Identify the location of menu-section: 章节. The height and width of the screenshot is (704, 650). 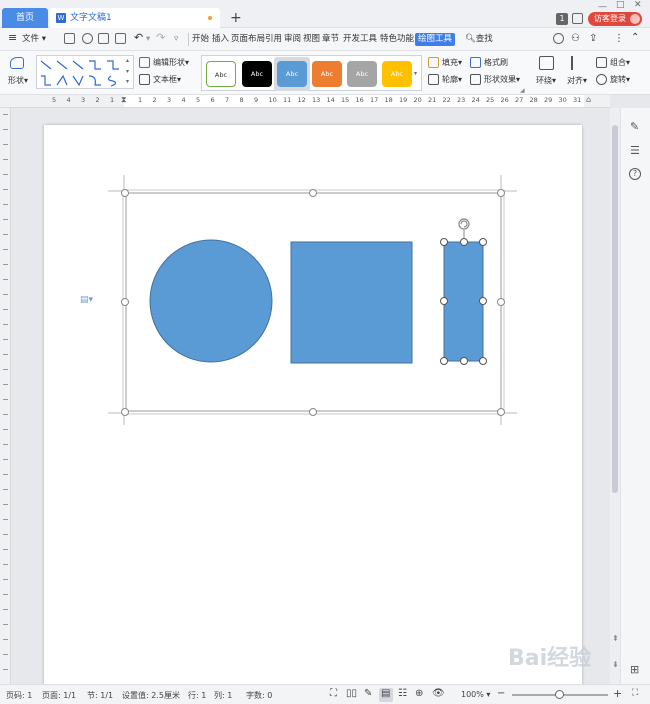
(330, 39).